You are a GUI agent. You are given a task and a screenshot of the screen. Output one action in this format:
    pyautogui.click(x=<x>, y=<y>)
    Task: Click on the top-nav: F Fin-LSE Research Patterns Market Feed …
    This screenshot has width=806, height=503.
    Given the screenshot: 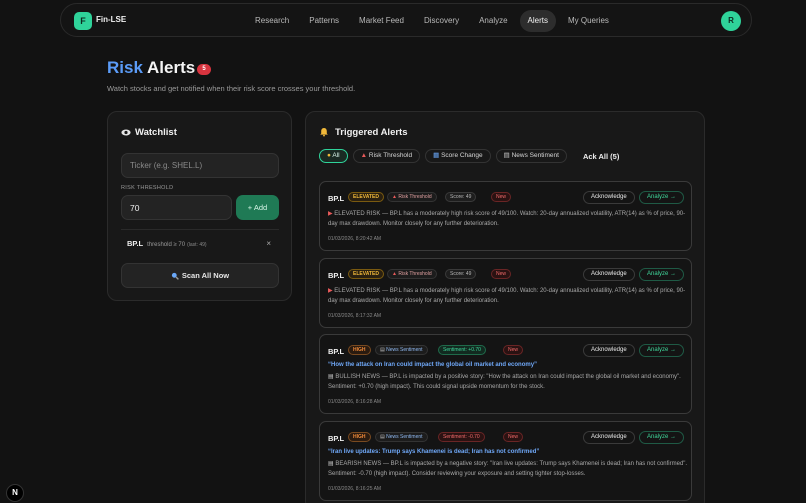 What is the action you would take?
    pyautogui.click(x=406, y=20)
    